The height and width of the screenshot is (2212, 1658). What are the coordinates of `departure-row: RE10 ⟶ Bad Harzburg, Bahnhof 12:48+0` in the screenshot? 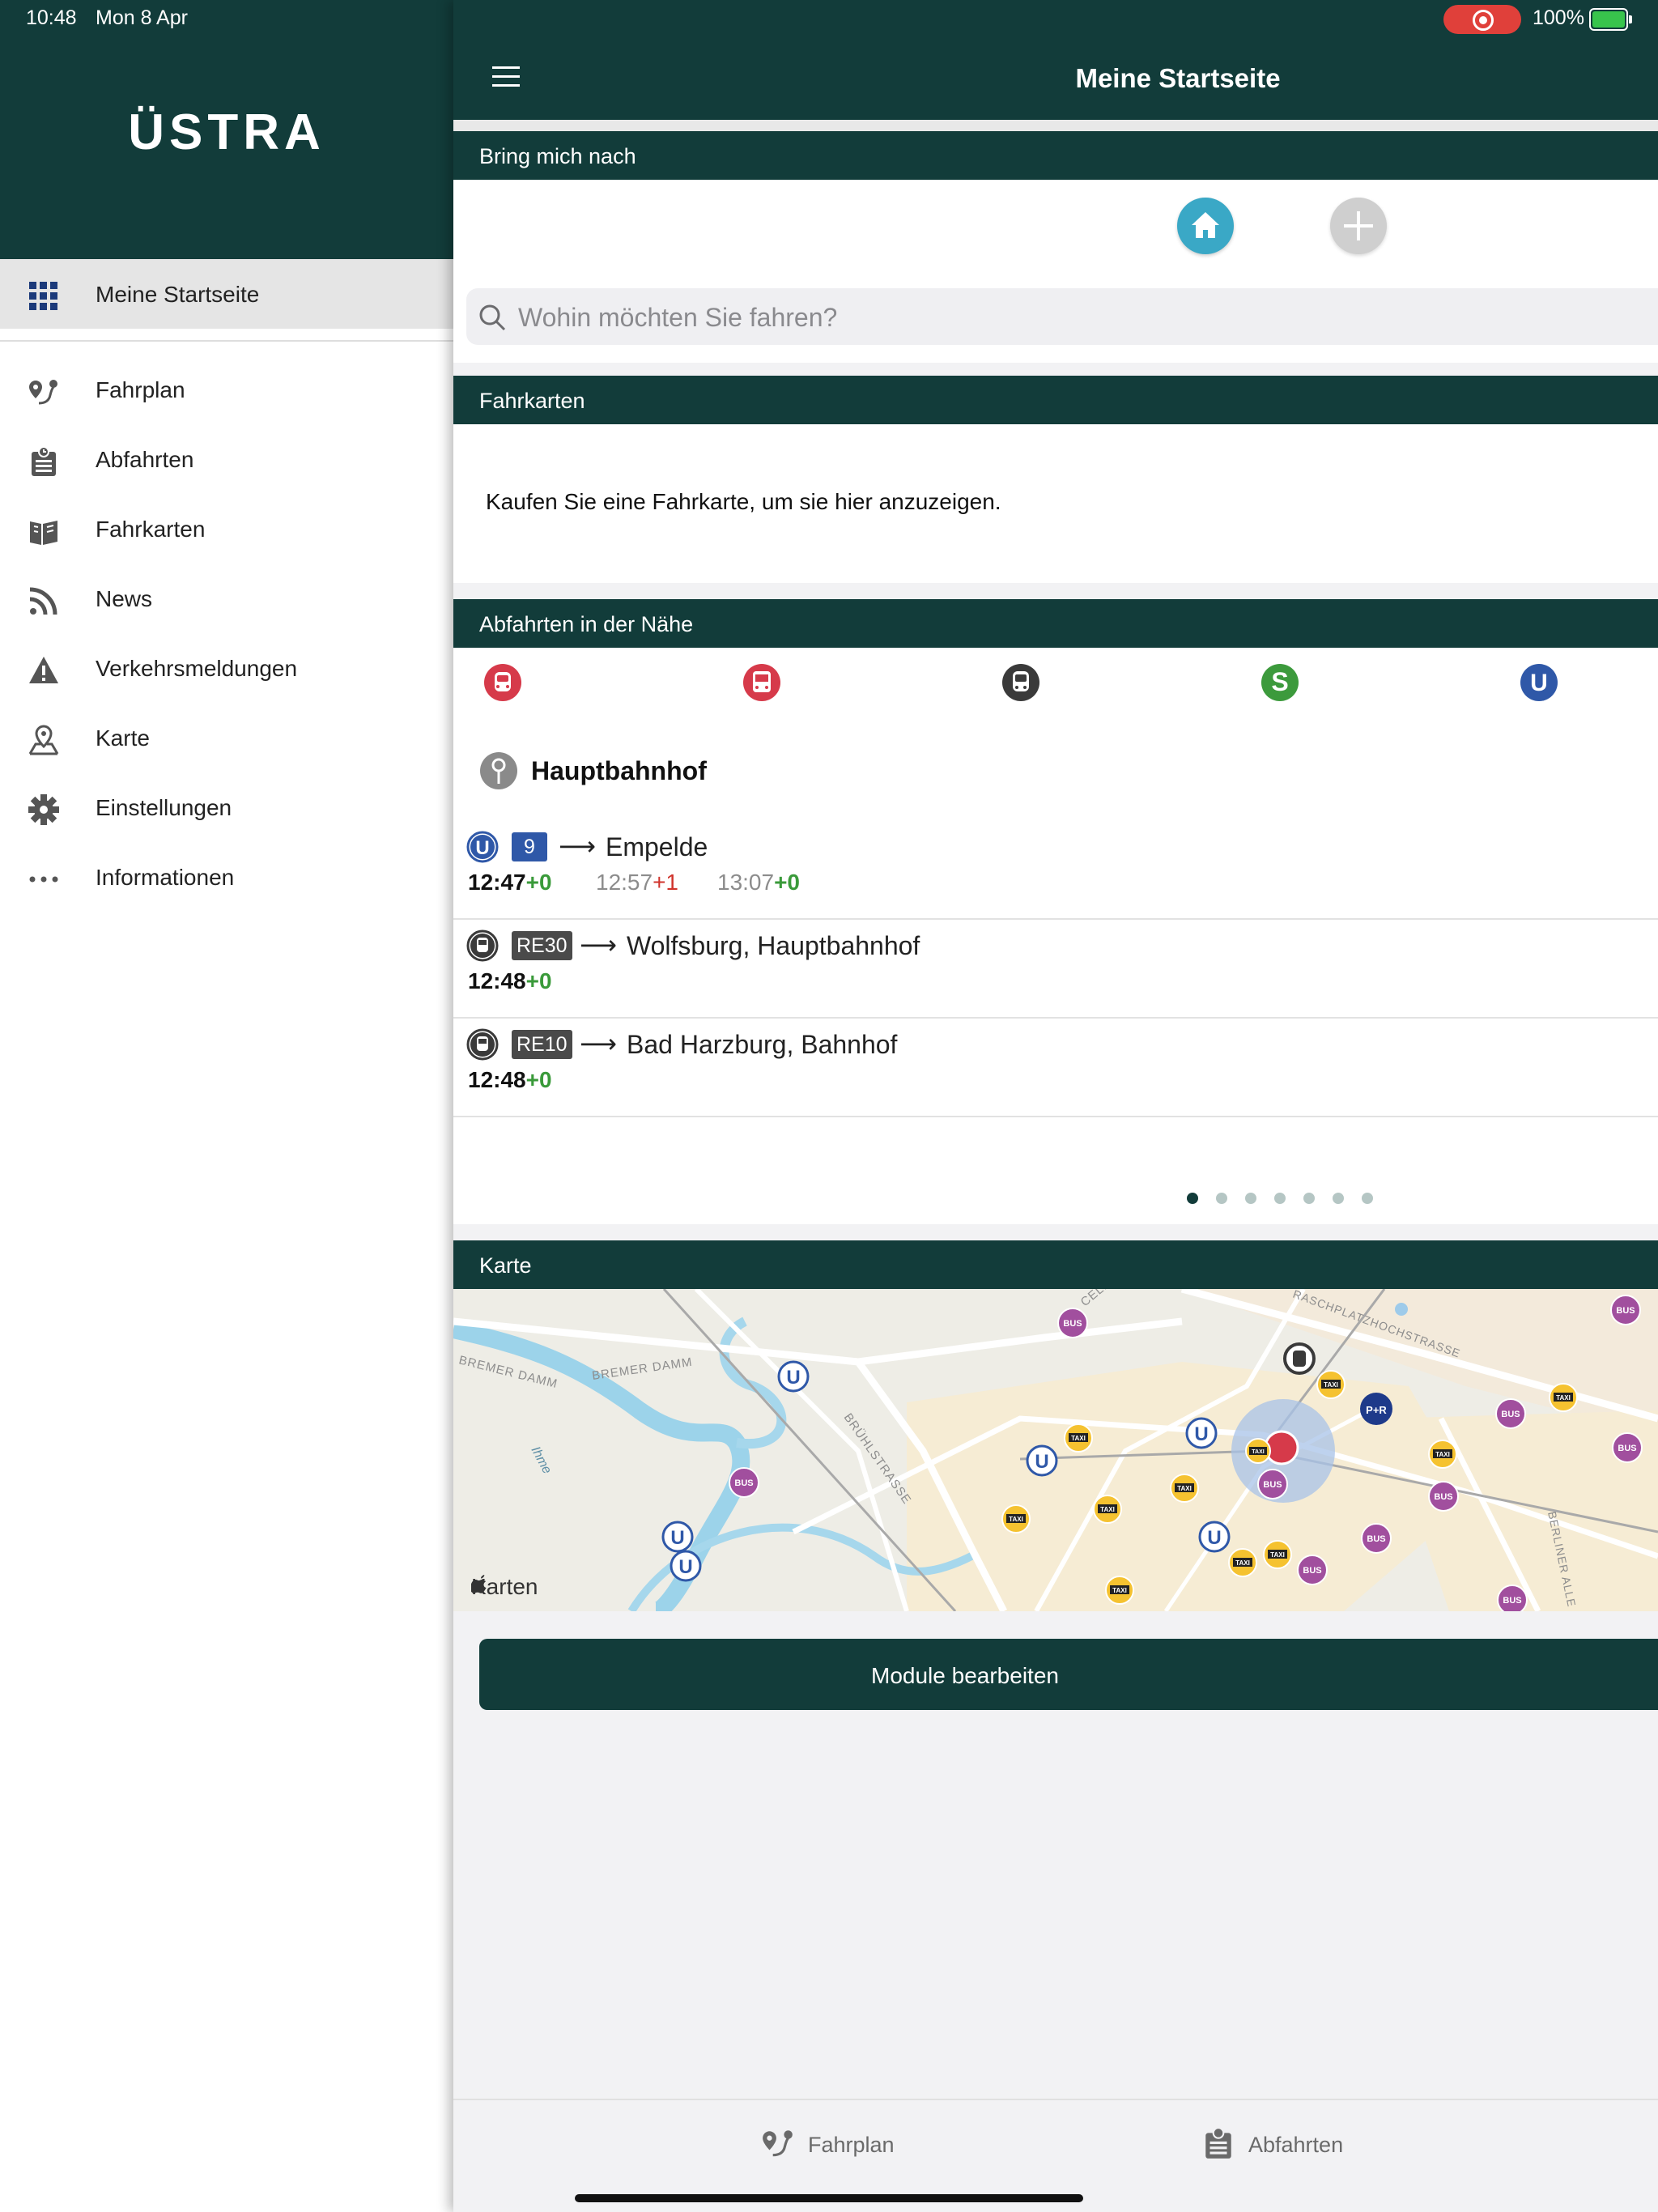 It's located at (1055, 1067).